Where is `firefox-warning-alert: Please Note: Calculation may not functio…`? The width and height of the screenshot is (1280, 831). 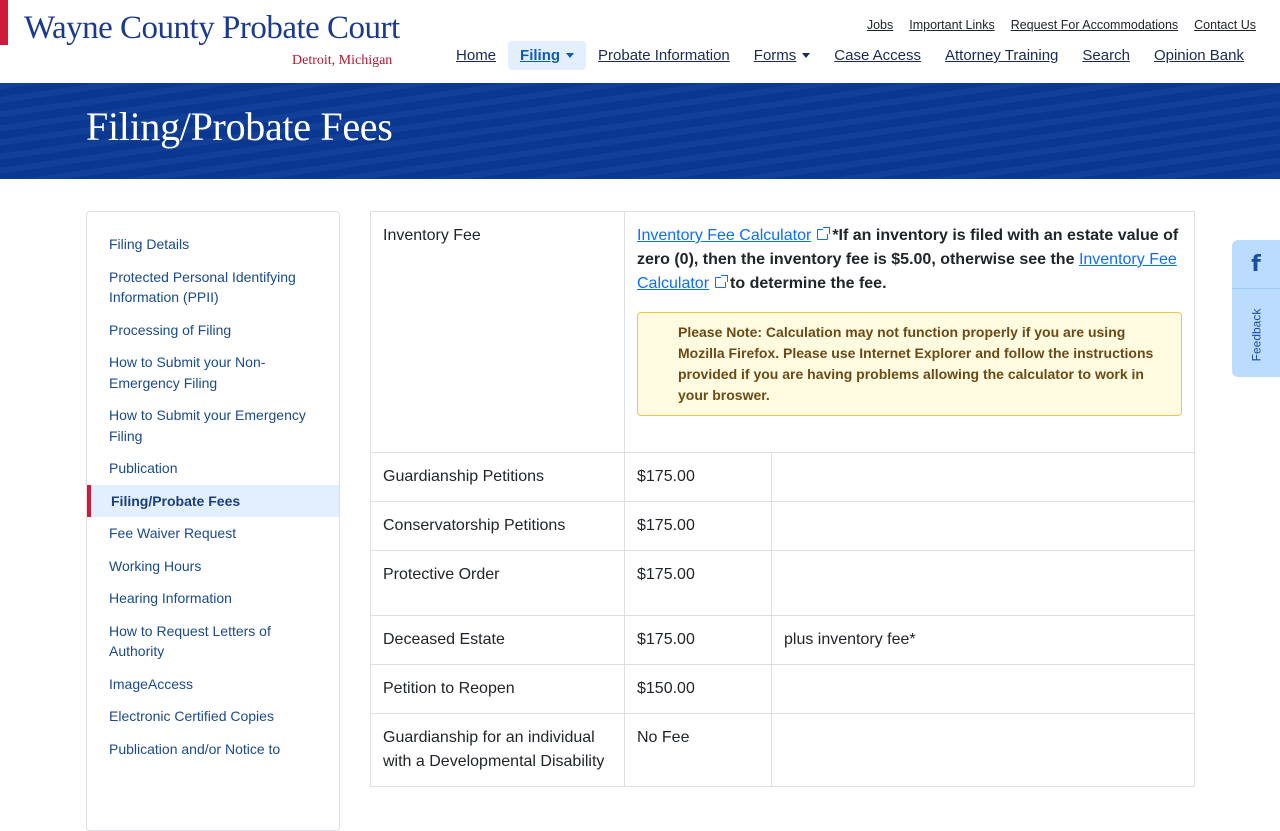
firefox-warning-alert: Please Note: Calculation may not functio… is located at coordinates (909, 364).